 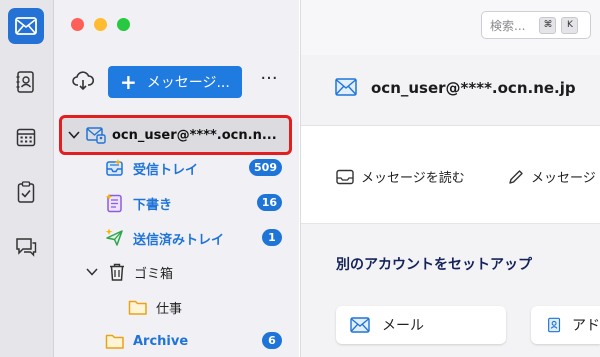 I want to click on drafts-icon, so click(x=113, y=203).